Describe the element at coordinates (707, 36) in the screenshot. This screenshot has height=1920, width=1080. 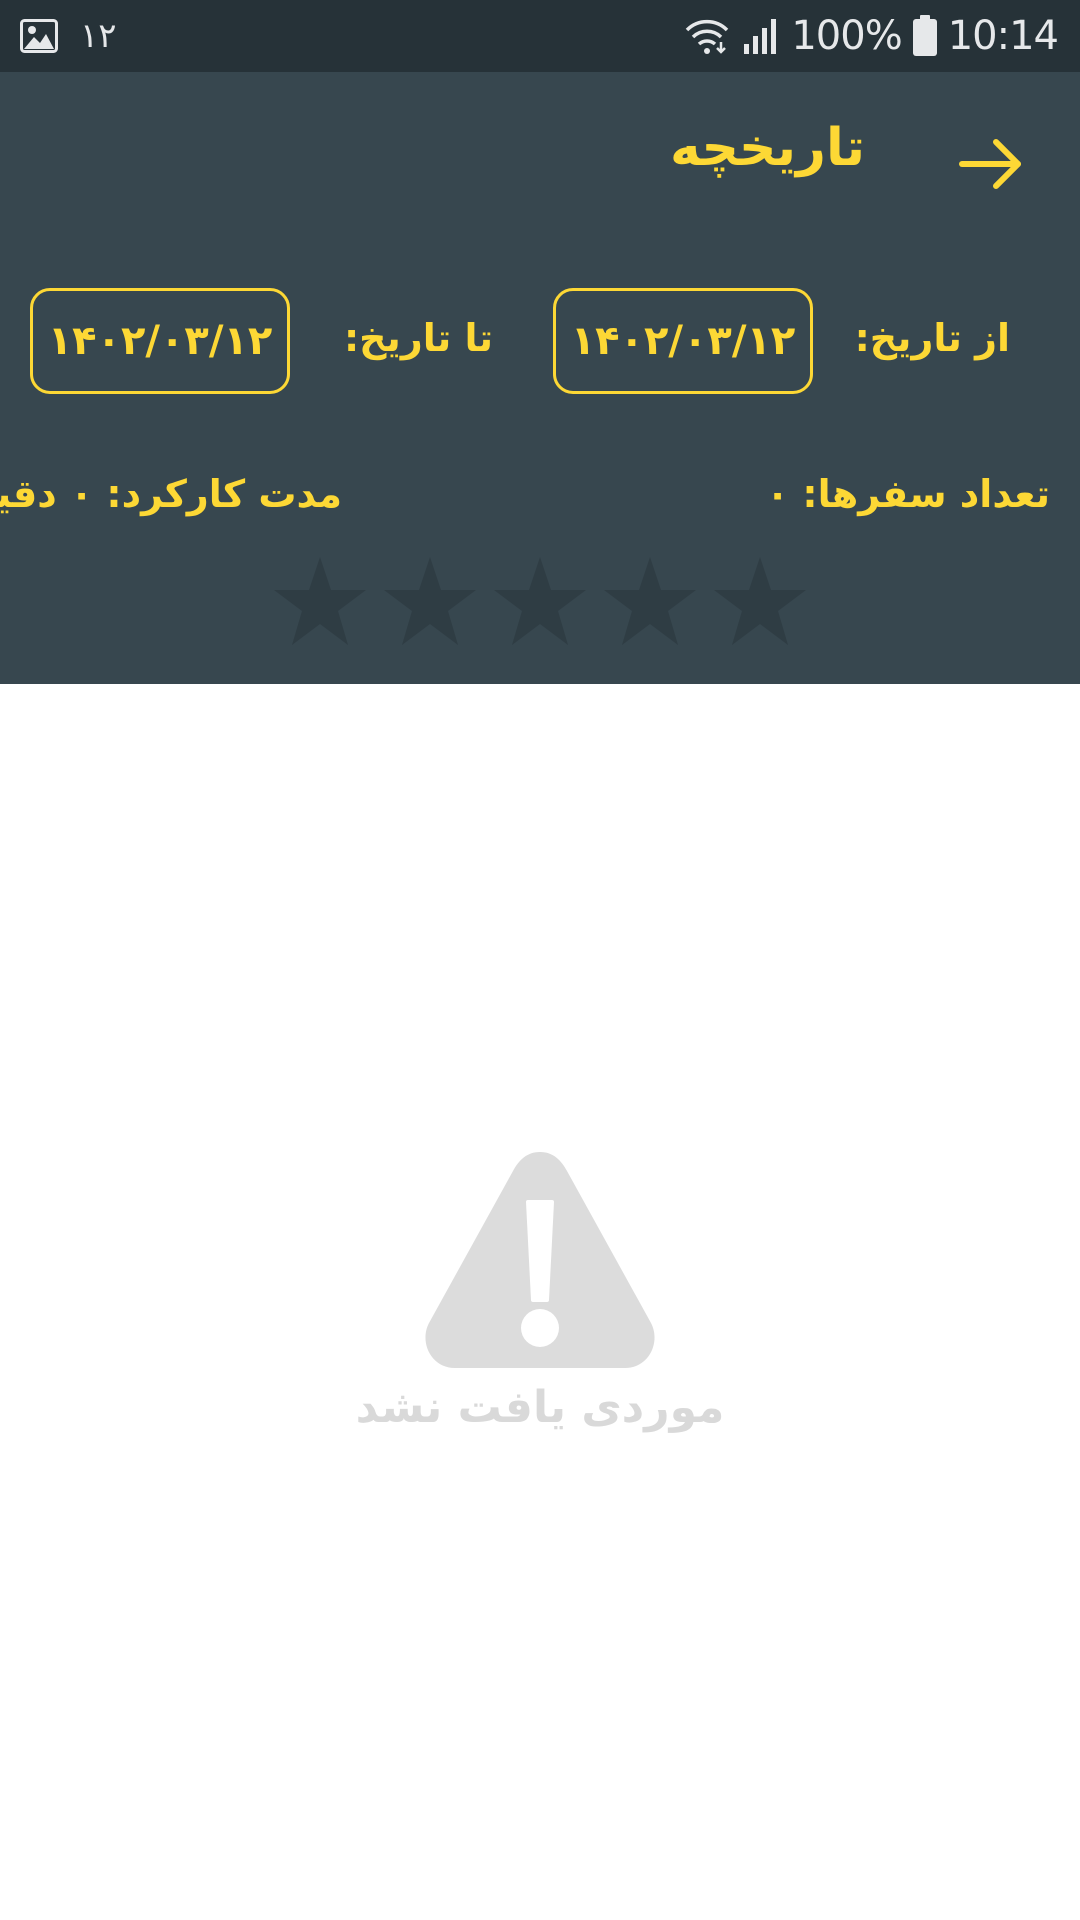
I see `wifi-icon` at that location.